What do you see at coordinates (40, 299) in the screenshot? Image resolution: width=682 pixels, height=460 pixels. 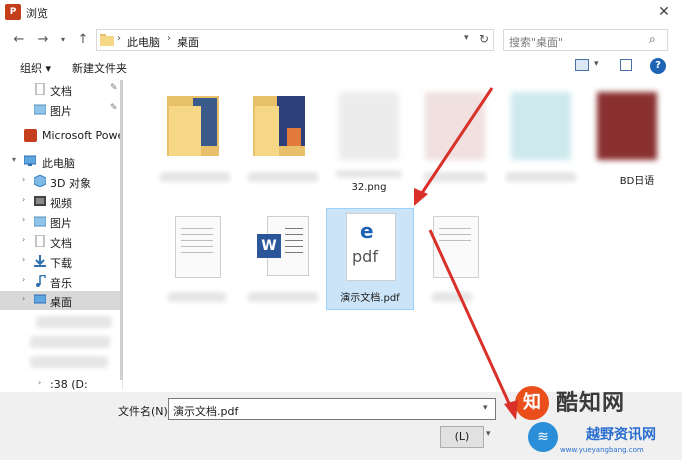 I see `desktop-icon` at bounding box center [40, 299].